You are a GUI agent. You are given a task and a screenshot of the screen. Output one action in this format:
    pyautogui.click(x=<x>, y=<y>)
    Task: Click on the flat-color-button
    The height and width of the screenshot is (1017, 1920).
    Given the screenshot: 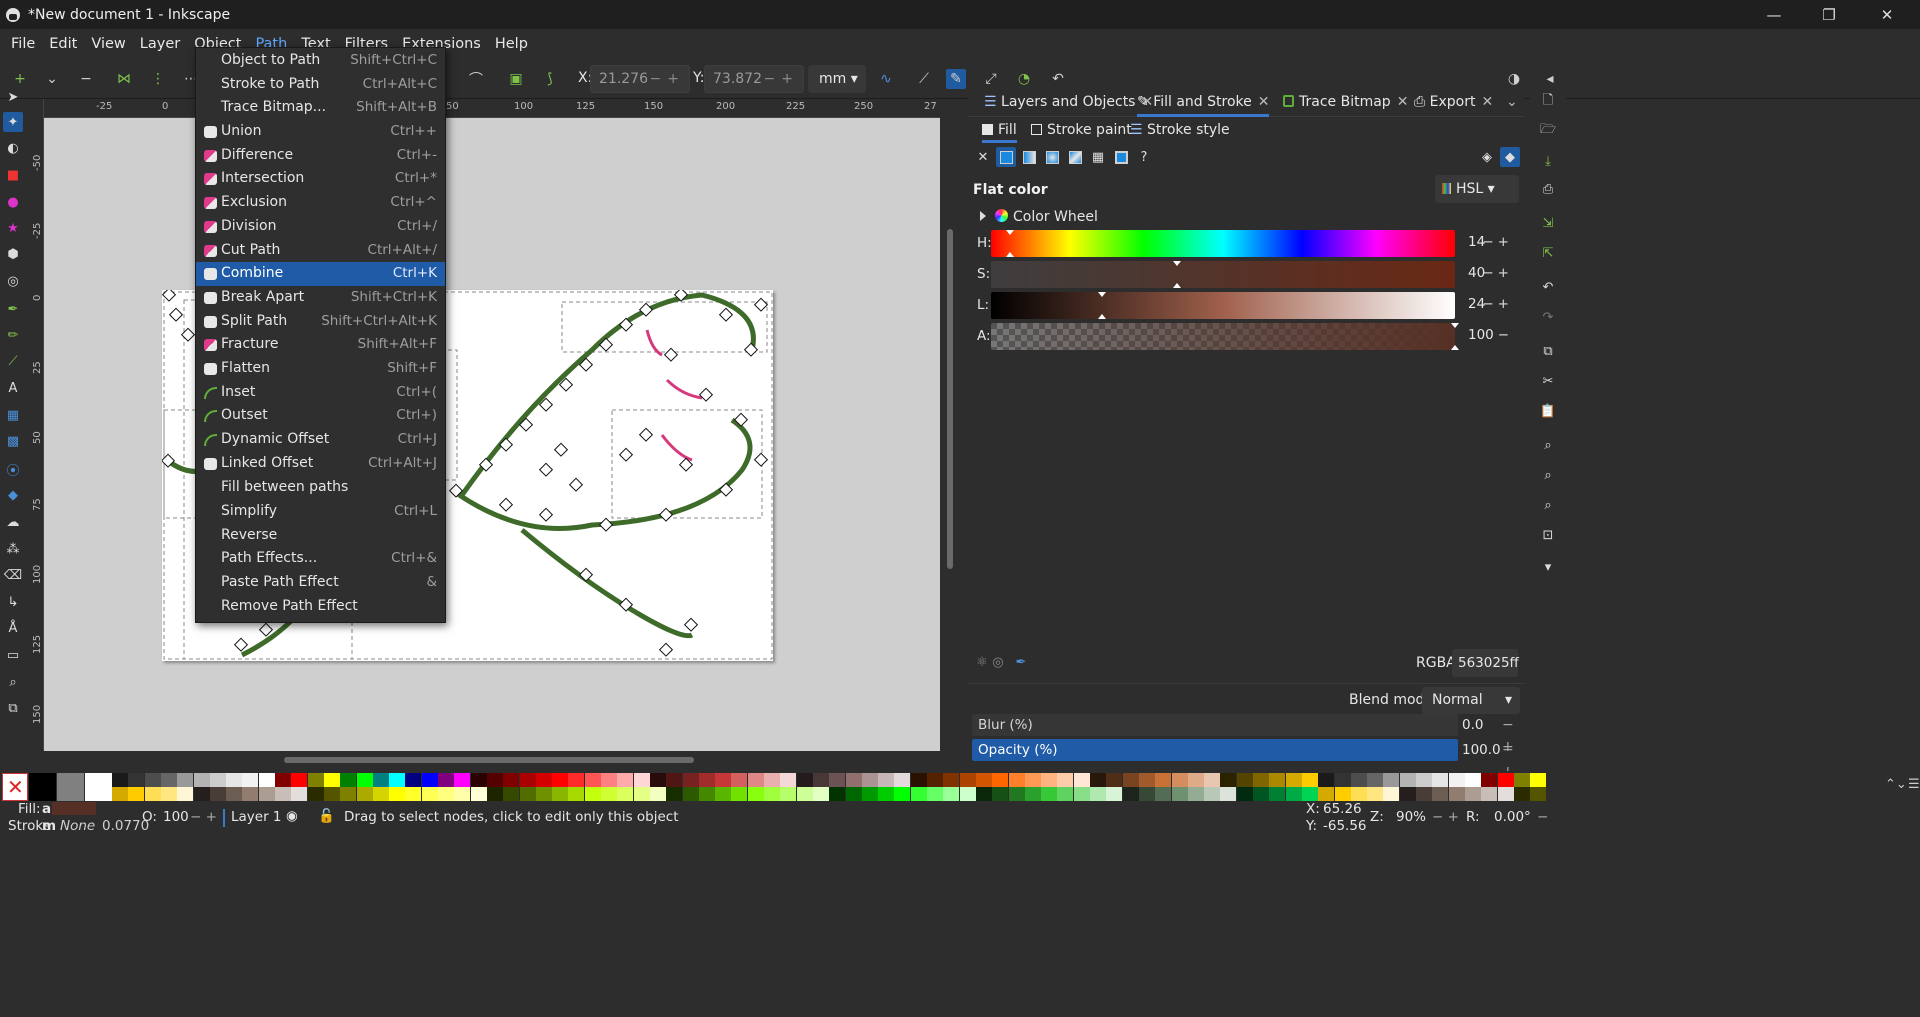 What is the action you would take?
    pyautogui.click(x=1006, y=157)
    